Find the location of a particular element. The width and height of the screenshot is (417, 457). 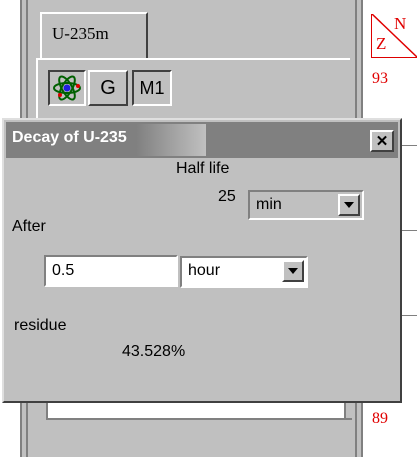

half-life-unit-select: min is located at coordinates (306, 205).